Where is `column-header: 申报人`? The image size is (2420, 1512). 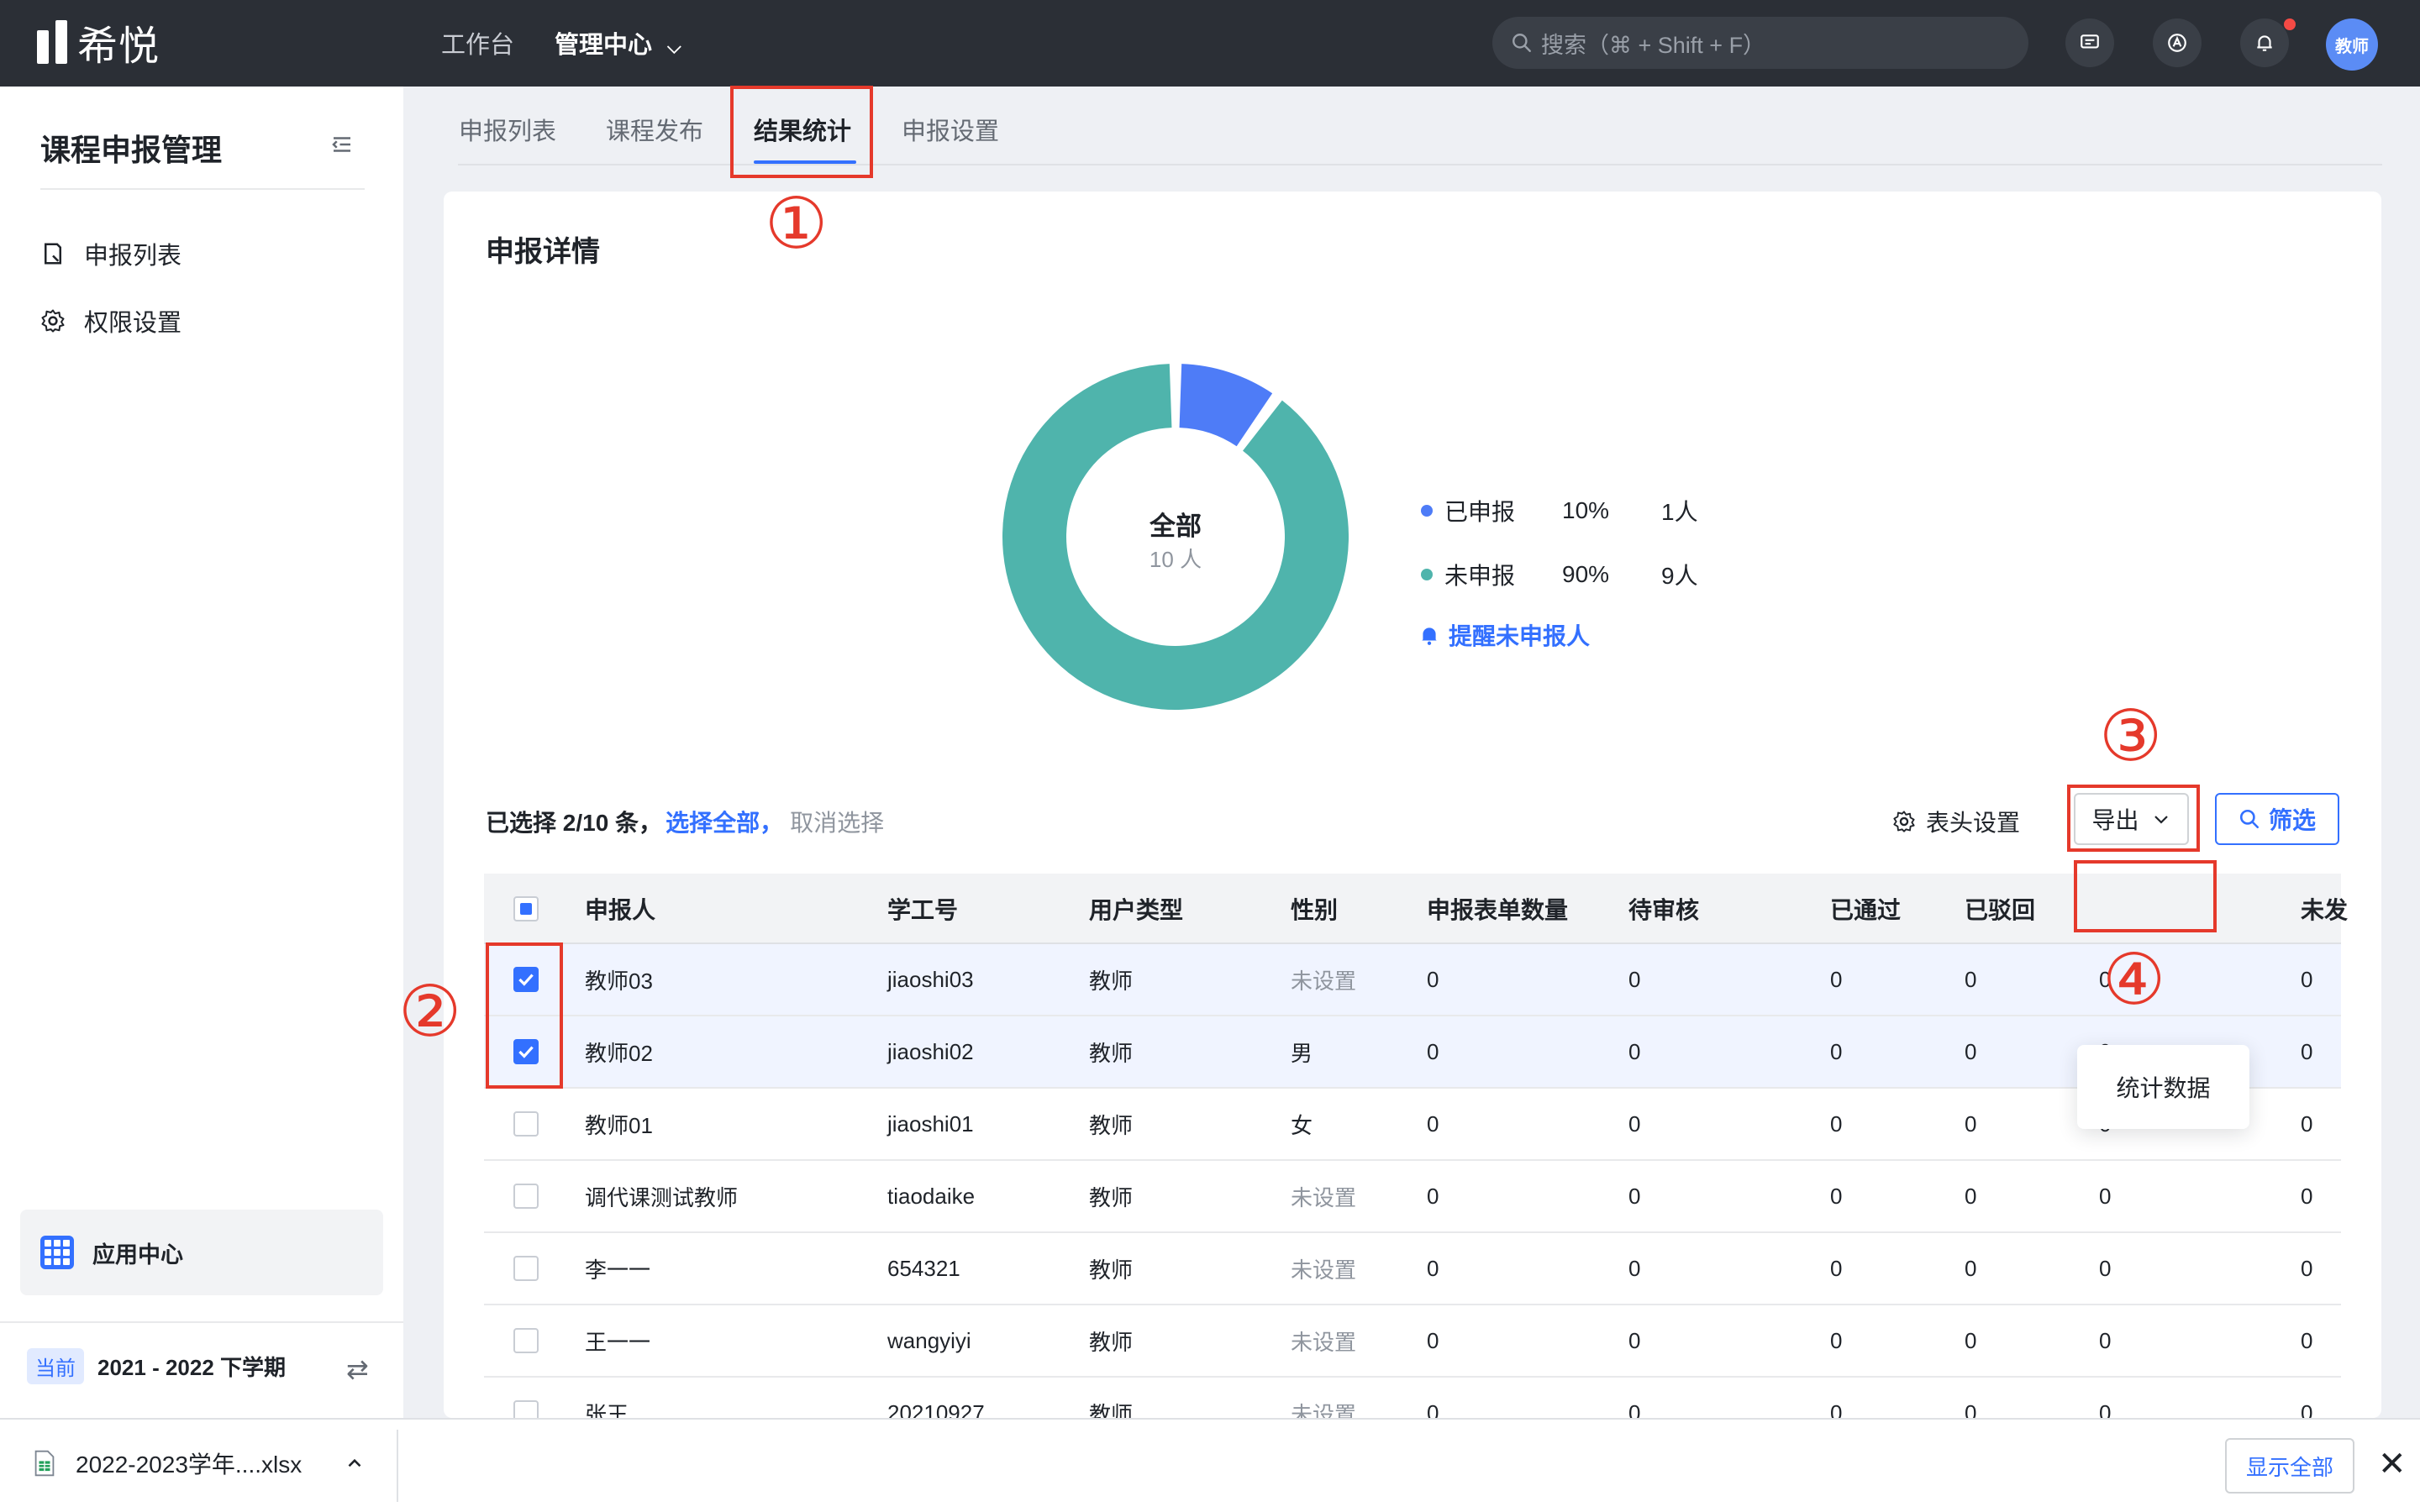
column-header: 申报人 is located at coordinates (620, 910).